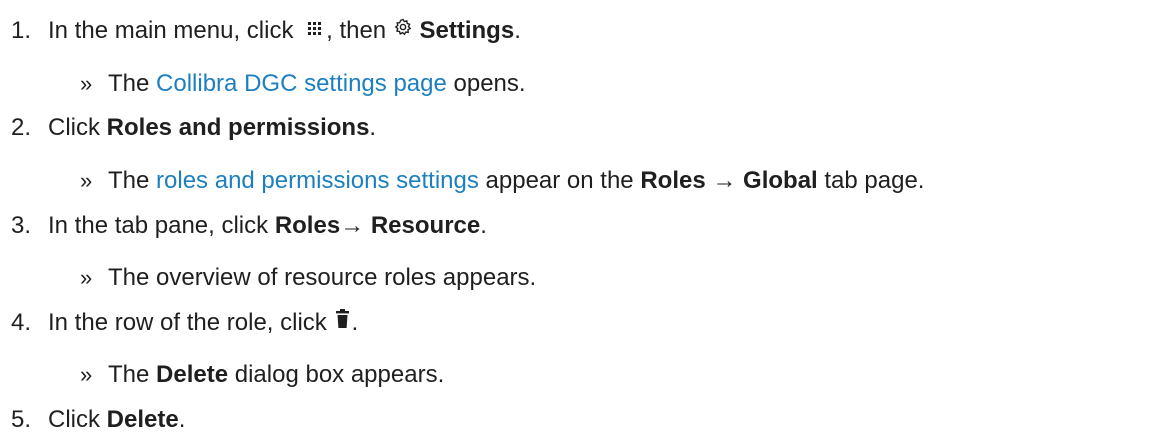 The image size is (1165, 435). Describe the element at coordinates (342, 319) in the screenshot. I see `trash-icon` at that location.